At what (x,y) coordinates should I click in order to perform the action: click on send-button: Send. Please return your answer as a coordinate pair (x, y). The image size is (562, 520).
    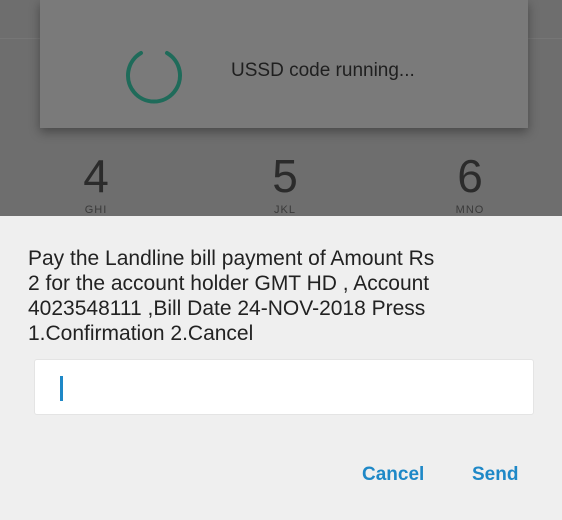
    Looking at the image, I should click on (495, 475).